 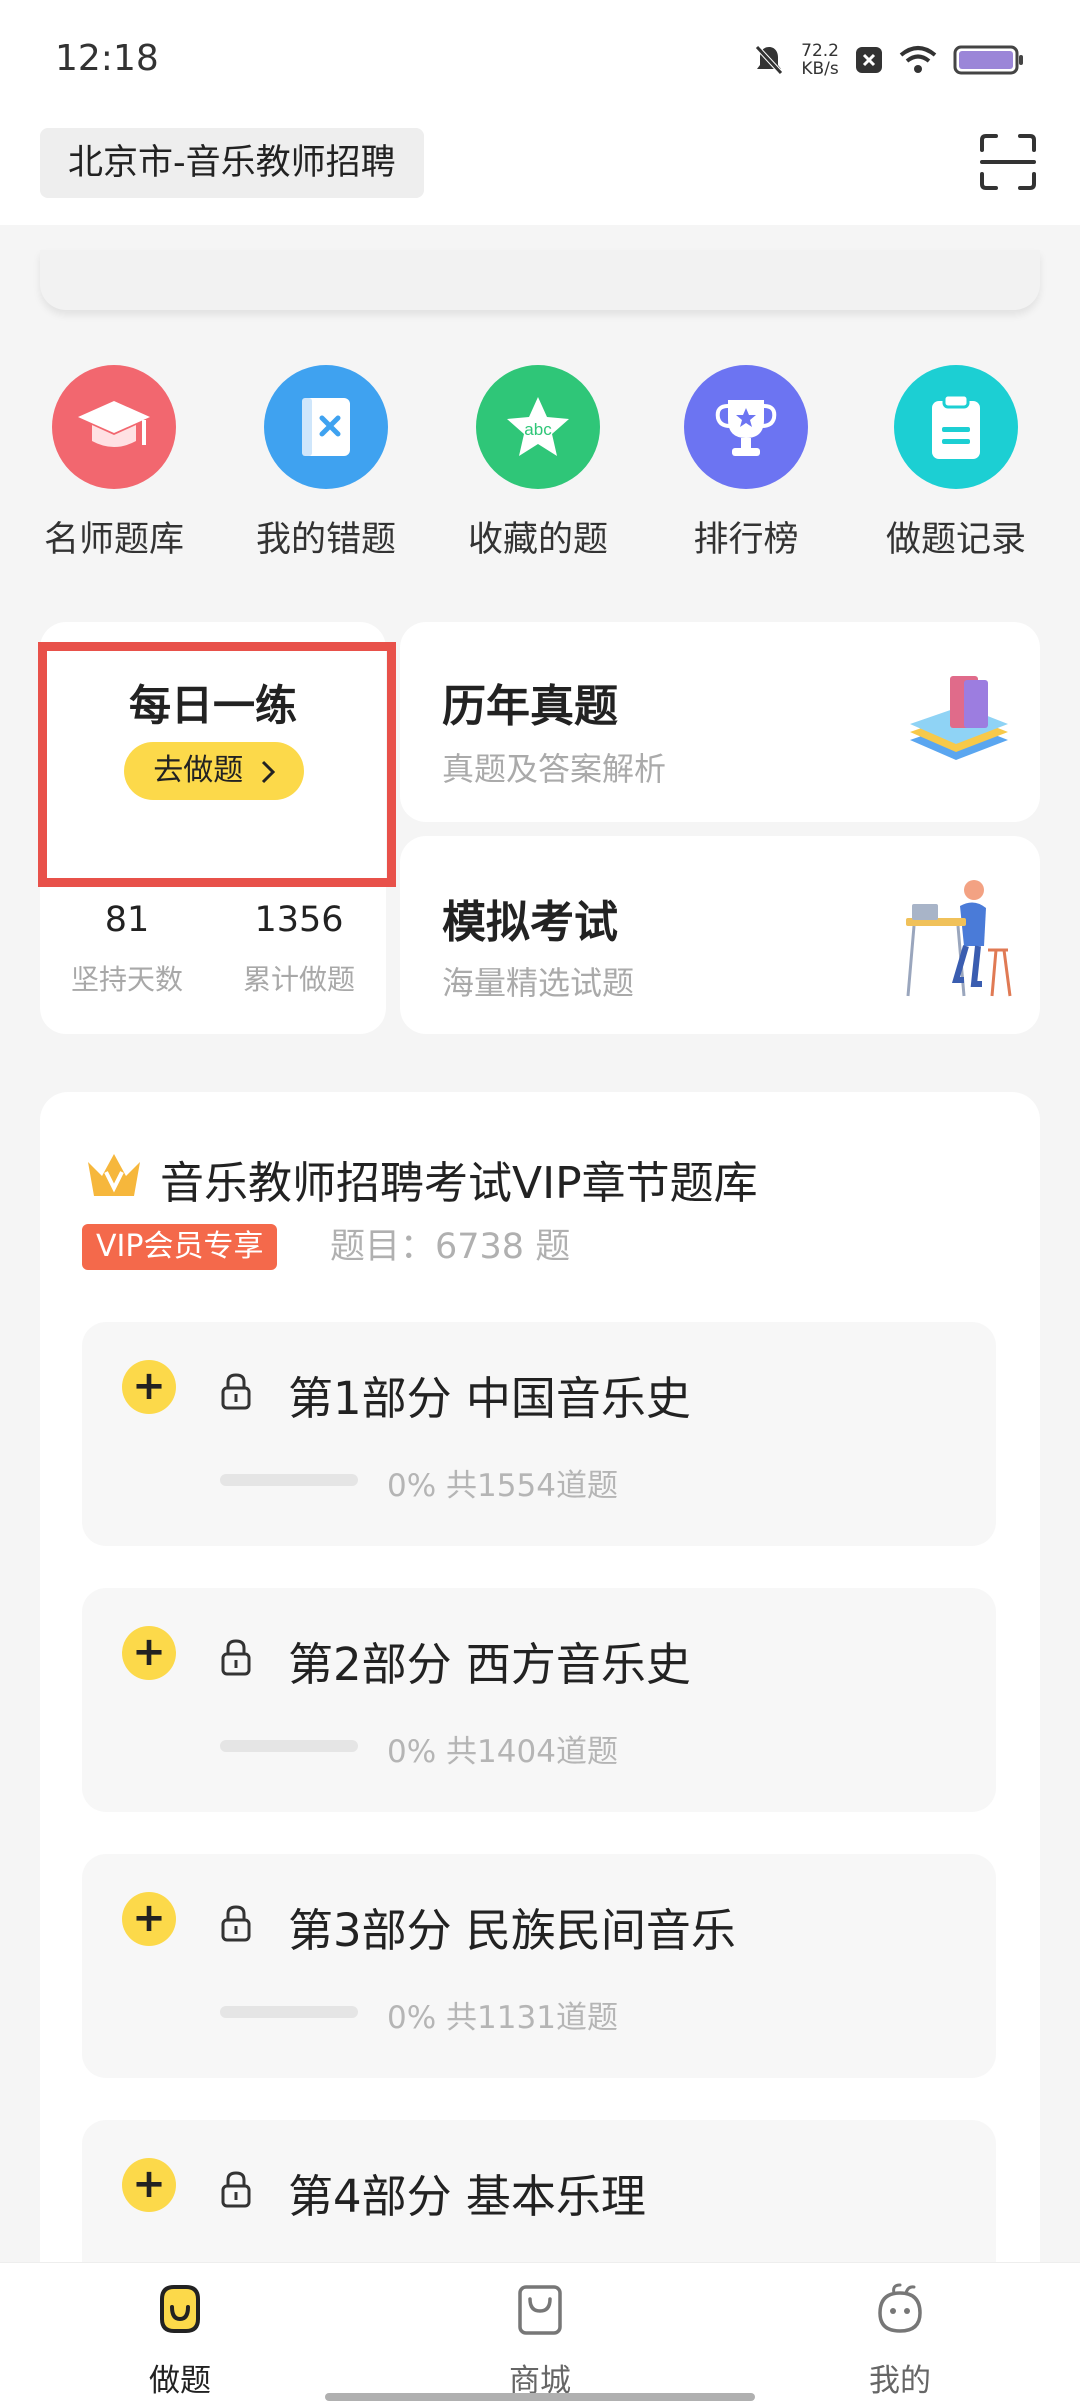 What do you see at coordinates (746, 427) in the screenshot?
I see `trophy-icon` at bounding box center [746, 427].